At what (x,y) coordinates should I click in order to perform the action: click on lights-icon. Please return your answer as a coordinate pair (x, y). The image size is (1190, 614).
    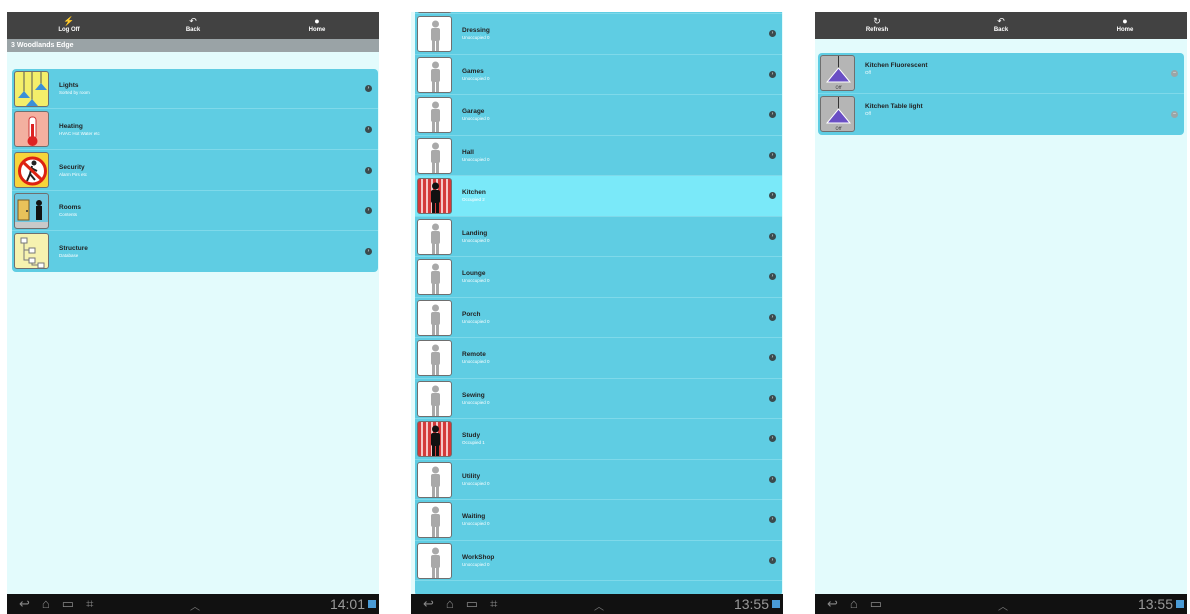
    Looking at the image, I should click on (31, 89).